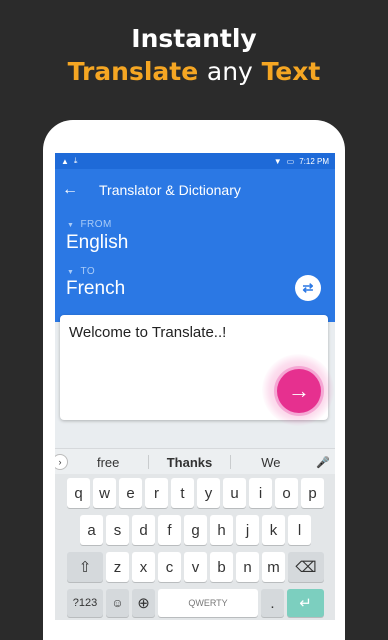 The width and height of the screenshot is (388, 640). I want to click on promo-line1: Instantly, so click(194, 38).